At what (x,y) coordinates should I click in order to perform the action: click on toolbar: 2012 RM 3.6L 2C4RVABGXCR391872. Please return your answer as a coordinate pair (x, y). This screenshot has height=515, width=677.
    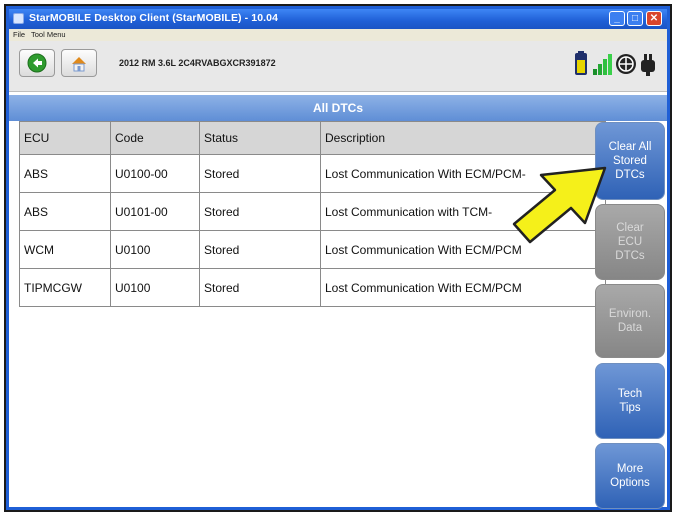
    Looking at the image, I should click on (338, 66).